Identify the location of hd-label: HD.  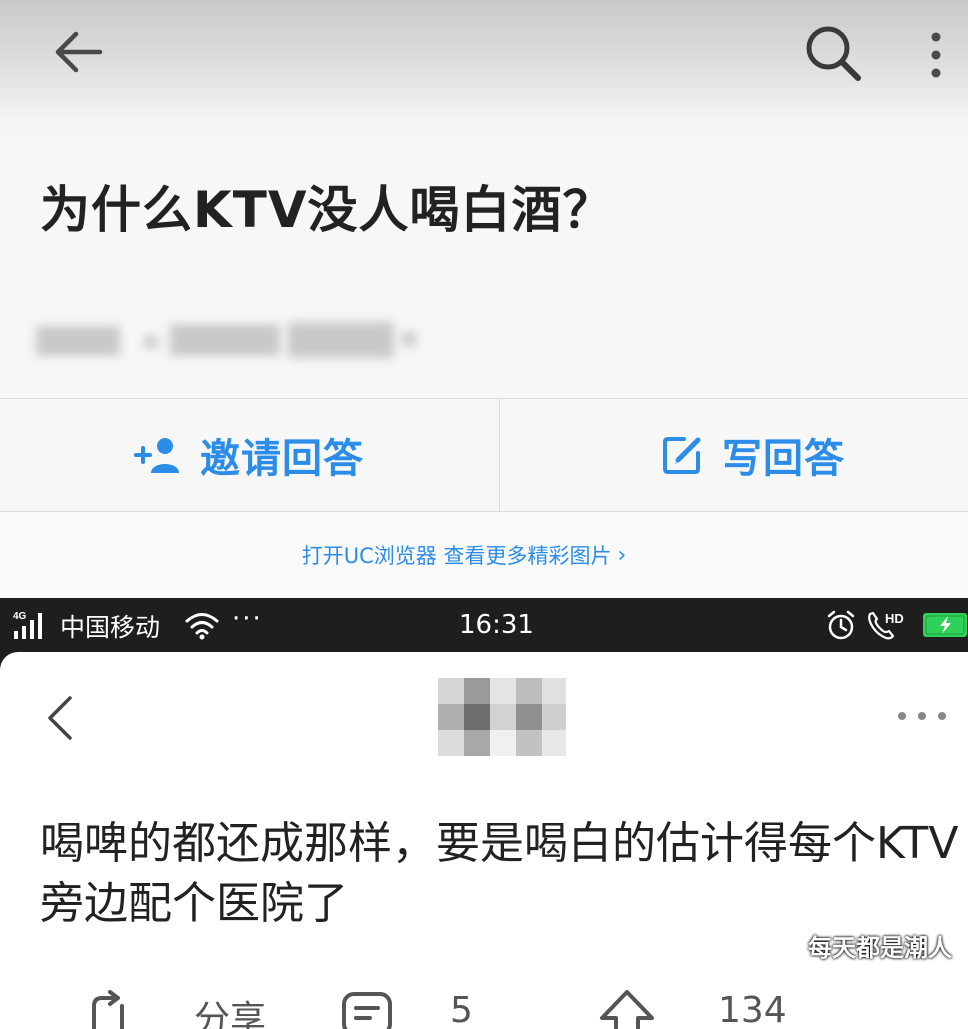
(894, 618).